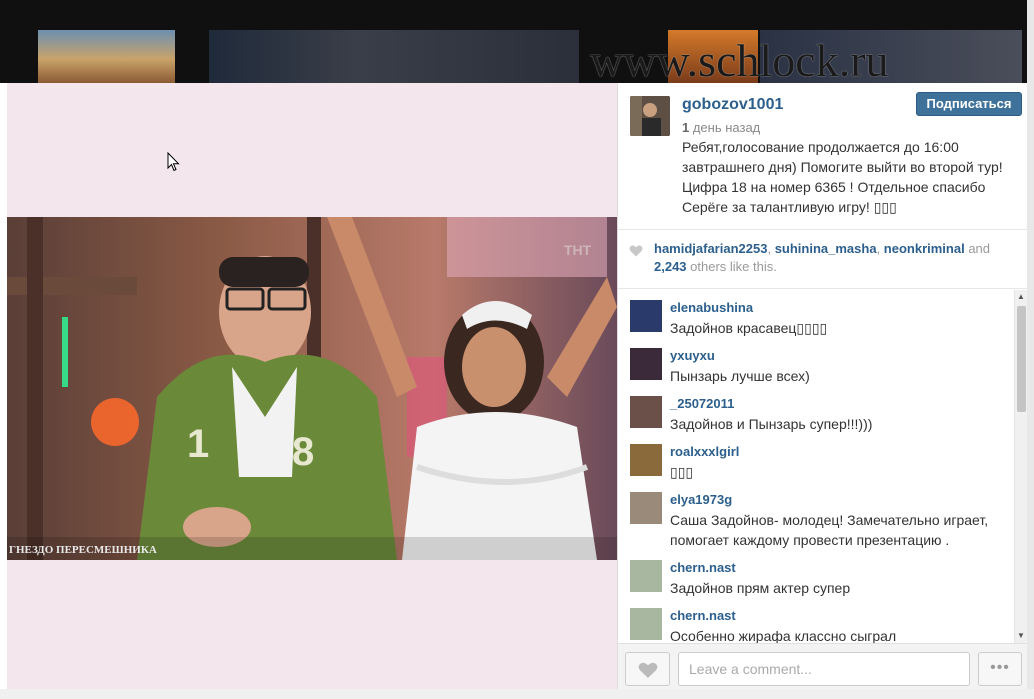 This screenshot has width=1034, height=699. I want to click on comment-item: chern.nast Задойнов прям актер супер, so click(816, 574).